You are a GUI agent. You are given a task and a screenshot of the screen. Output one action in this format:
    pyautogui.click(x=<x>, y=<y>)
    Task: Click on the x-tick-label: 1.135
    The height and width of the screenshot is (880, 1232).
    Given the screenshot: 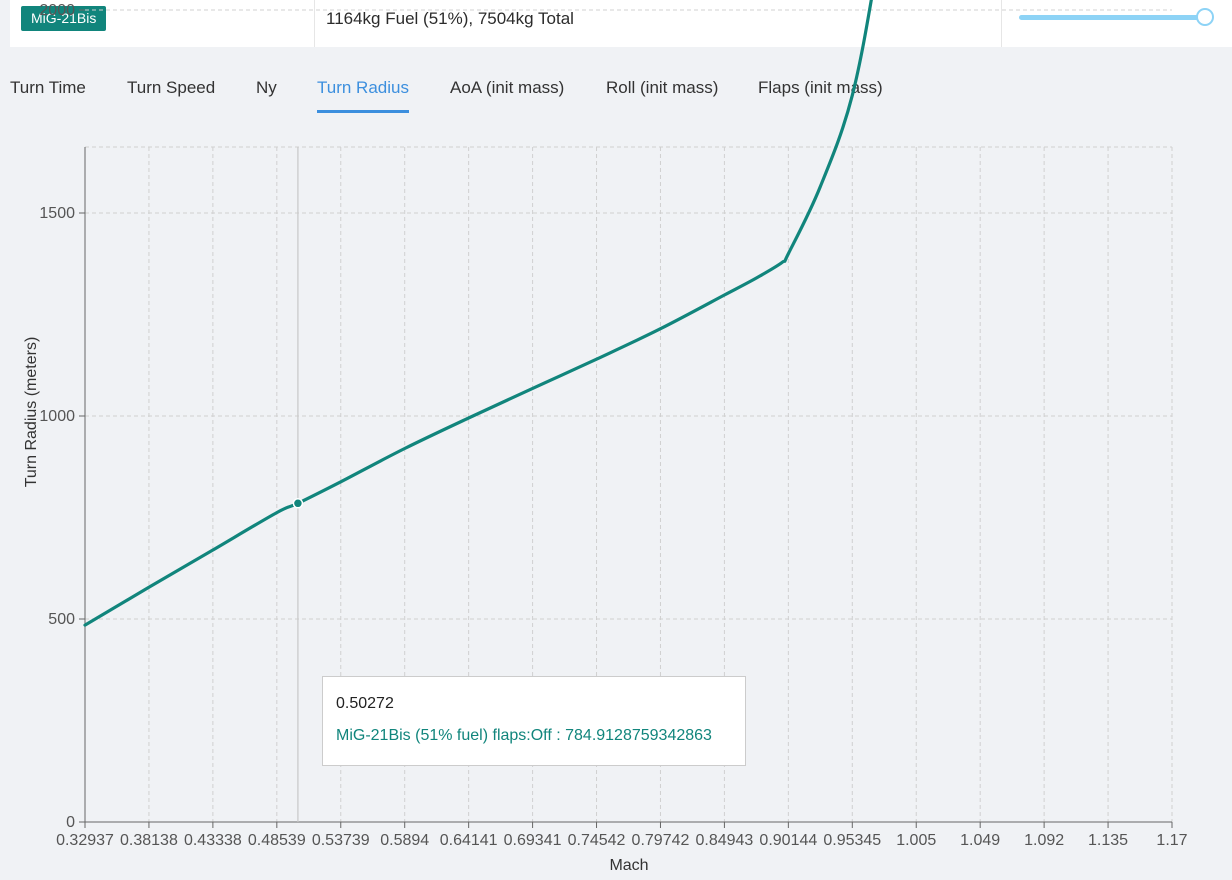 What is the action you would take?
    pyautogui.click(x=1108, y=840)
    